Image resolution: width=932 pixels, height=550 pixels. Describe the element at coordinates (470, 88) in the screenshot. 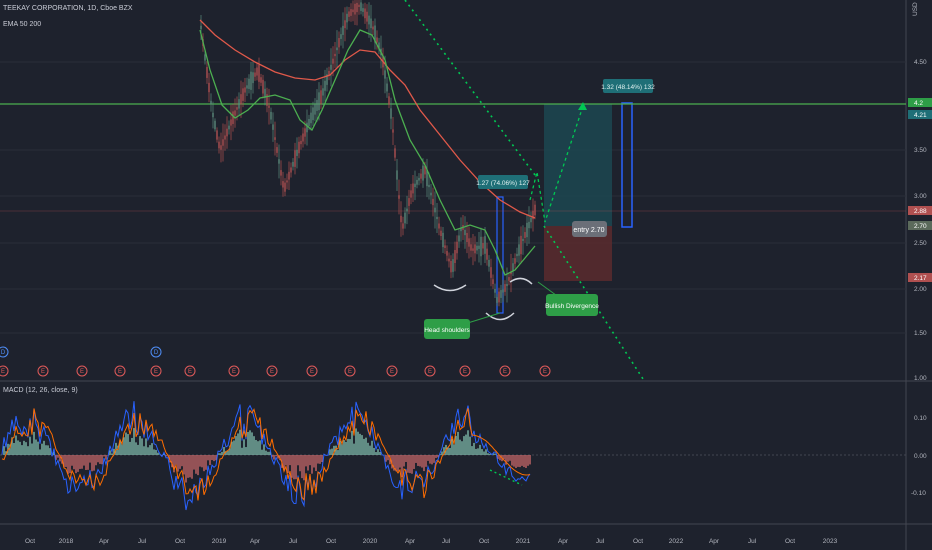

I see `descending-trendline` at that location.